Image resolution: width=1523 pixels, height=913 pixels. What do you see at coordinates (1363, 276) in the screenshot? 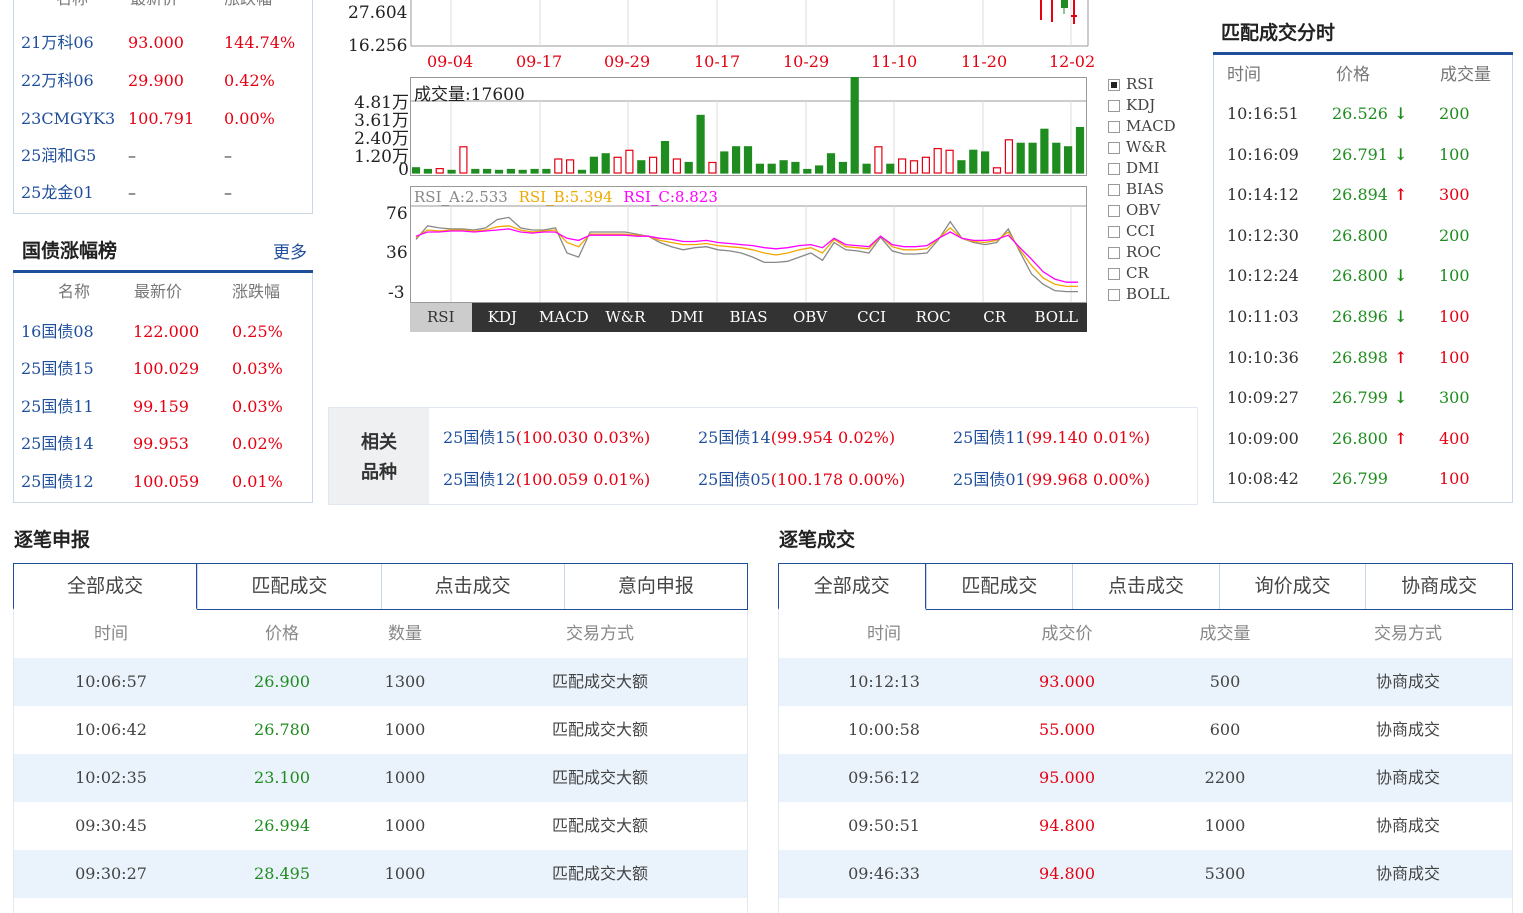
I see `table-row: 10:12:24 26.800 ↓ 100` at bounding box center [1363, 276].